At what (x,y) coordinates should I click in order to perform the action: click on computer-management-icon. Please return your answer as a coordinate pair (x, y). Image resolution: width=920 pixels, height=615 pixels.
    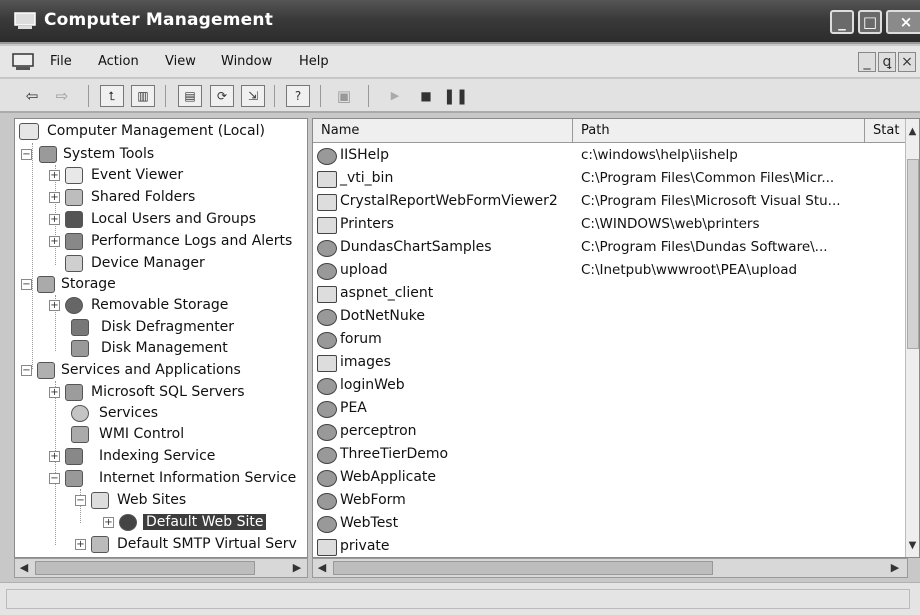
    Looking at the image, I should click on (25, 20).